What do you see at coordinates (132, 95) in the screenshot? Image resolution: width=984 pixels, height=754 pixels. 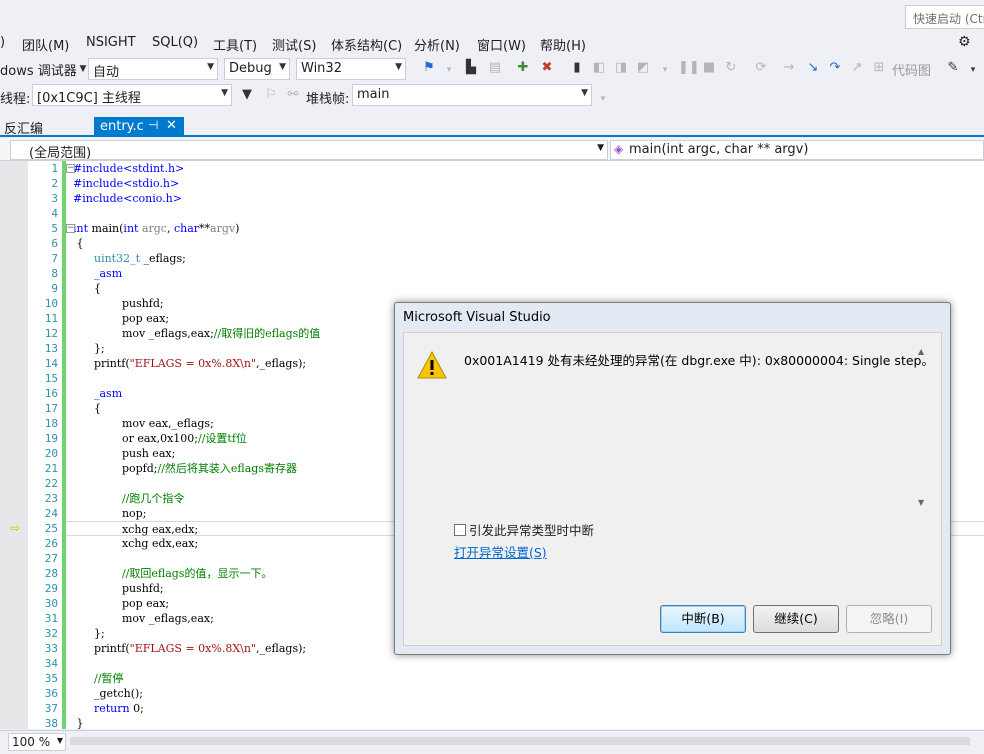 I see `thread-combo: [0x1C9C] 主线程 ▼` at bounding box center [132, 95].